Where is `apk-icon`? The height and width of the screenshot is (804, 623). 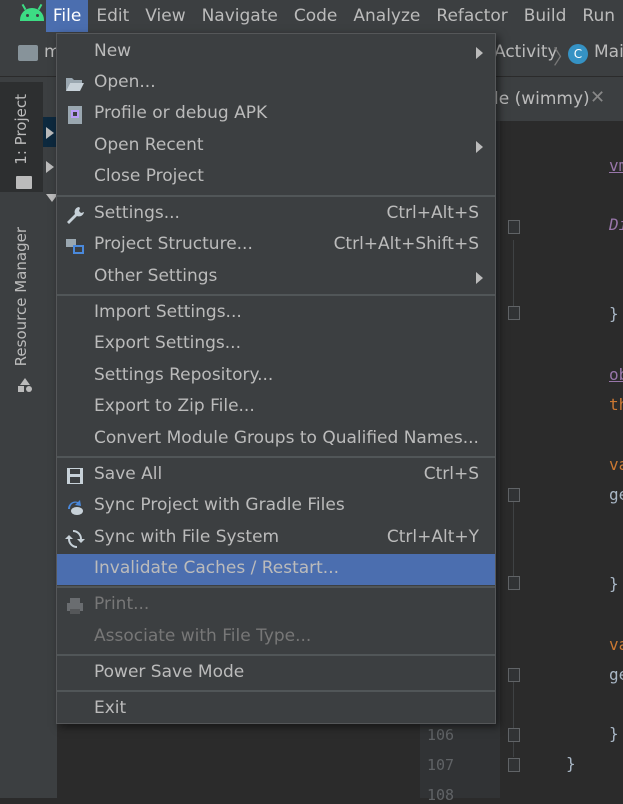
apk-icon is located at coordinates (75, 115).